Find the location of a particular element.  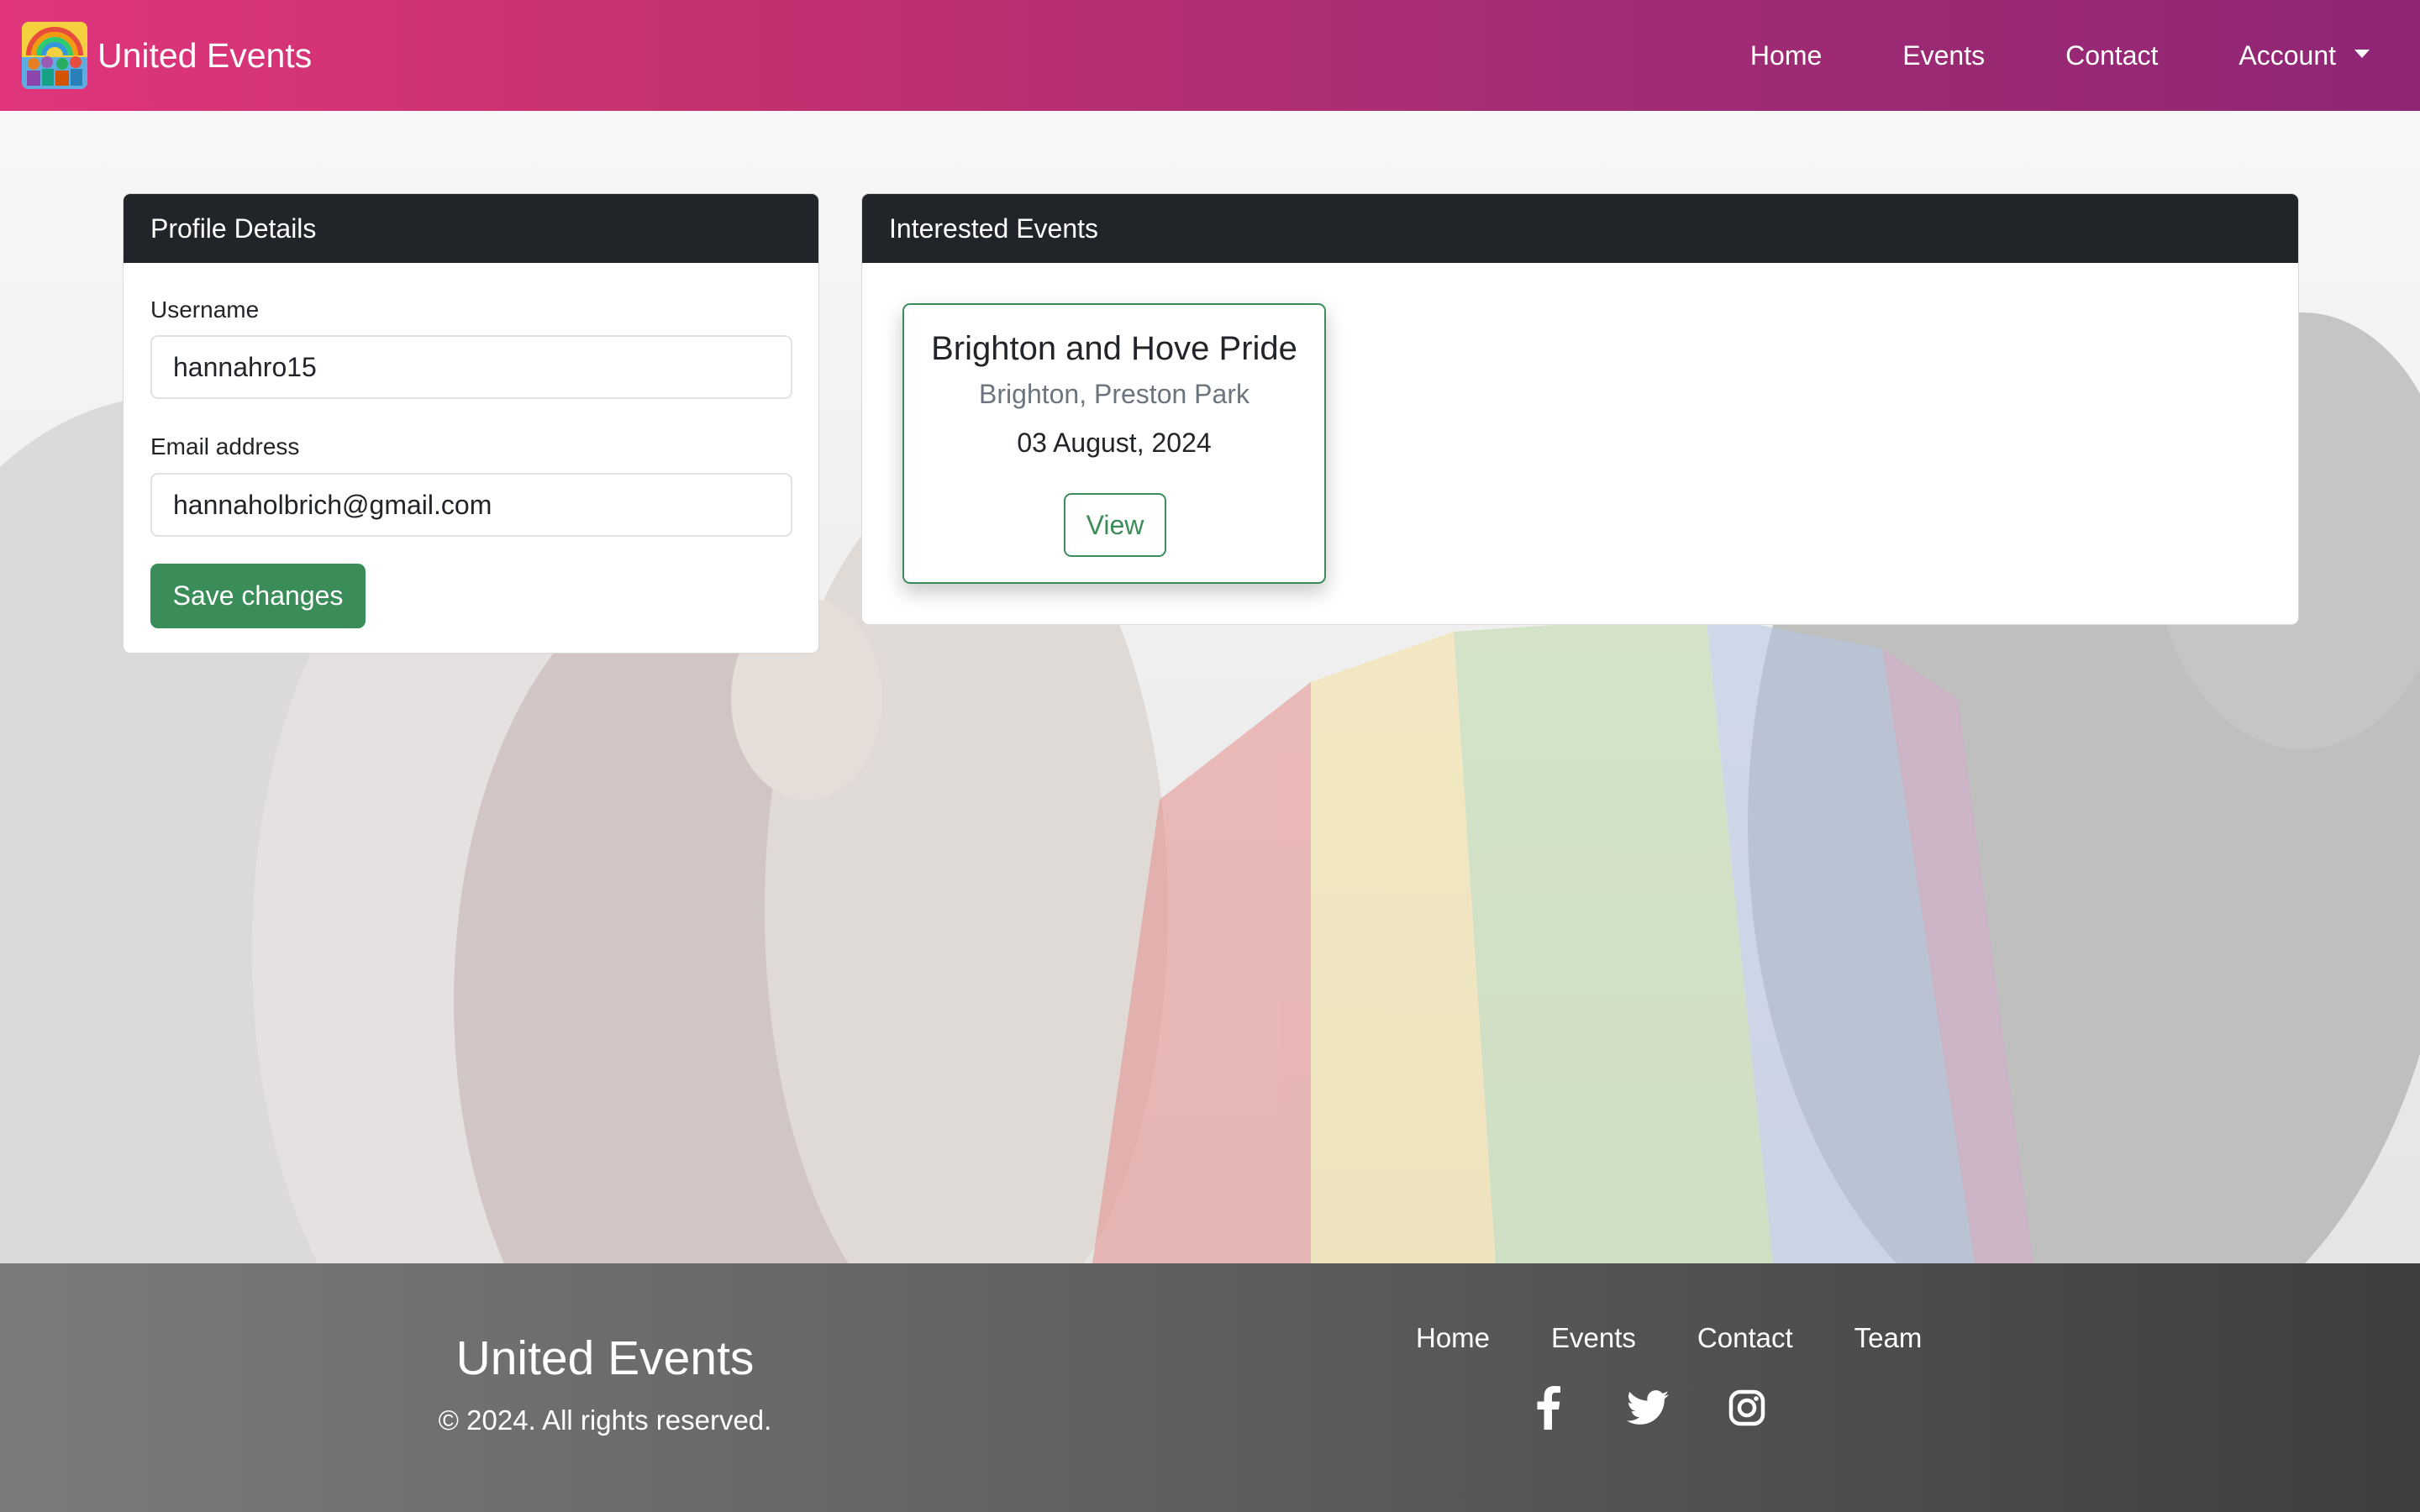

footer-social-links is located at coordinates (1674, 1407).